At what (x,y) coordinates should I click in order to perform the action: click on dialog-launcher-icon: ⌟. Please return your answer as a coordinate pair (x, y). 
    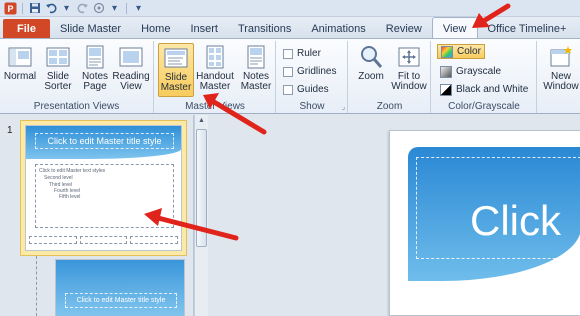
    Looking at the image, I should click on (343, 107).